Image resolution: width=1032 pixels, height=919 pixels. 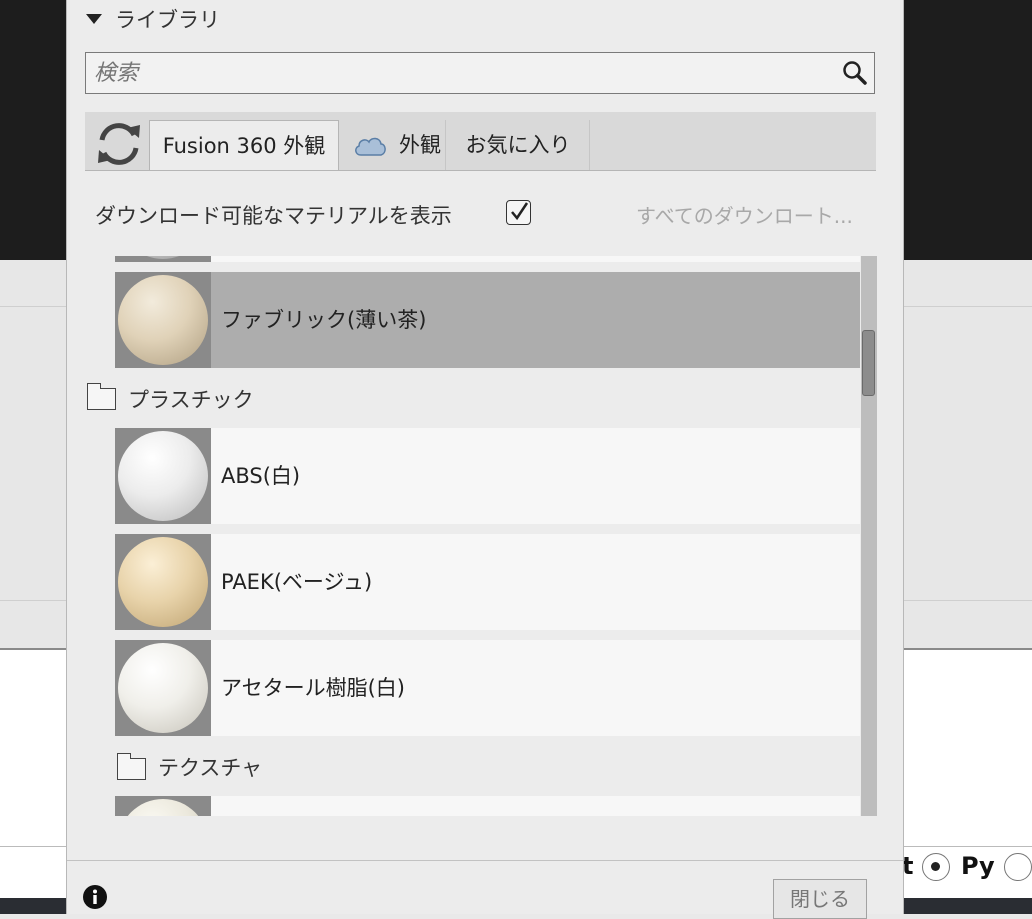 What do you see at coordinates (465, 397) in the screenshot?
I see `folder-row: プラスチック` at bounding box center [465, 397].